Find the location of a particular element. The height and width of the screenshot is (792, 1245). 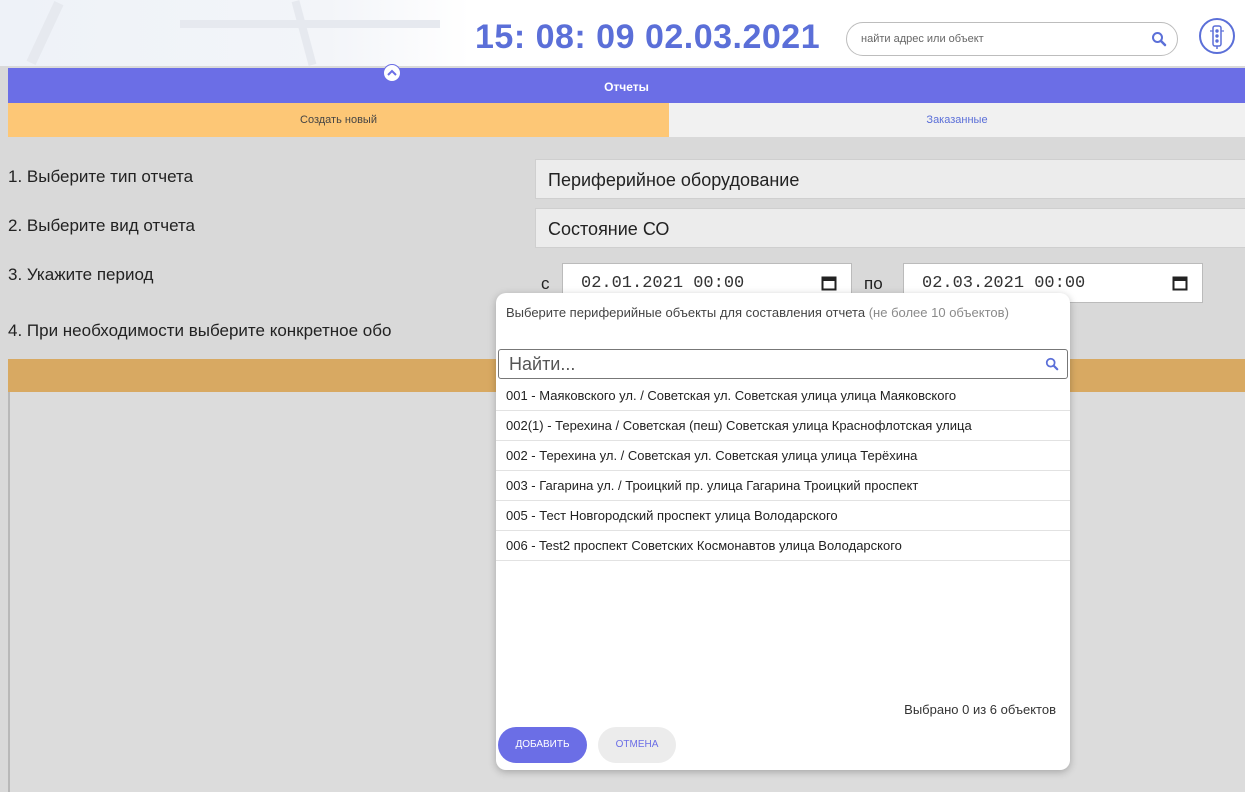

step1-label: 1. Выберите тип отчета is located at coordinates (101, 176).